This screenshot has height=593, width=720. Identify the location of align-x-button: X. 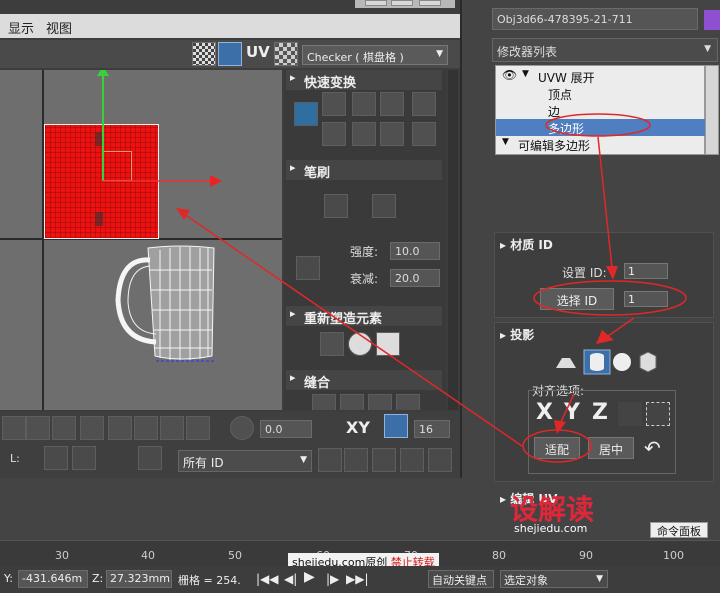
(544, 412).